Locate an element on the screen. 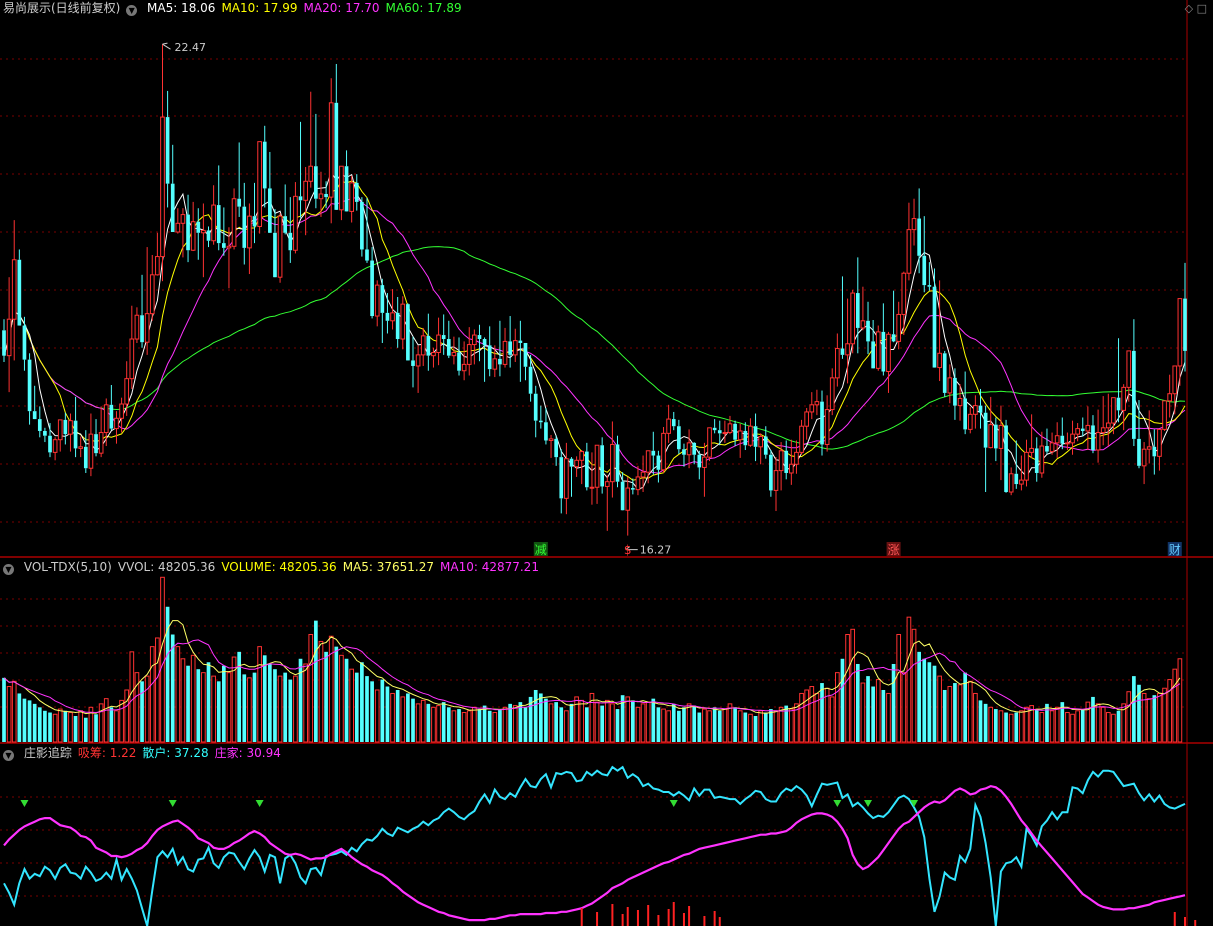 The width and height of the screenshot is (1213, 926). window-corner-icons: ◇ □ is located at coordinates (1196, 8).